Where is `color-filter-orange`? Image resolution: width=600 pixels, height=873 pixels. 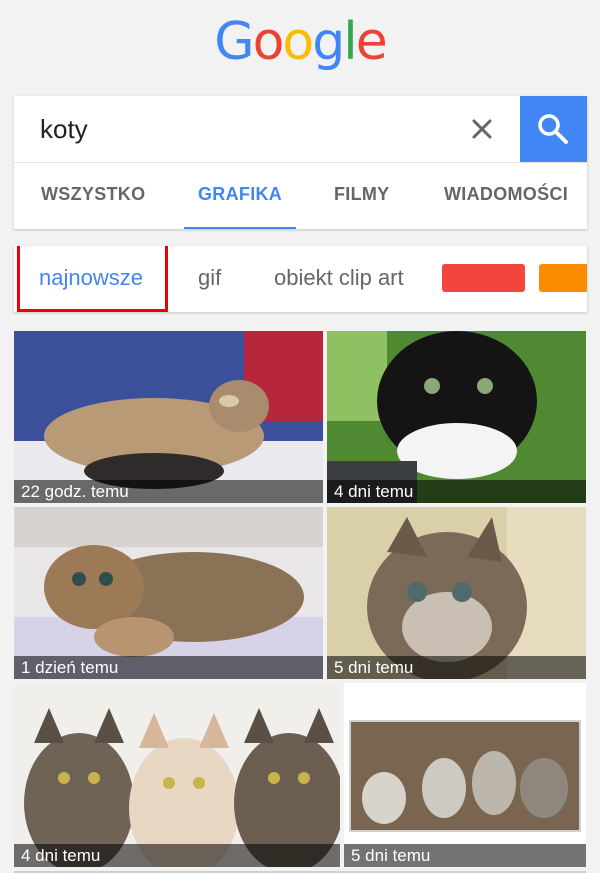 color-filter-orange is located at coordinates (563, 278).